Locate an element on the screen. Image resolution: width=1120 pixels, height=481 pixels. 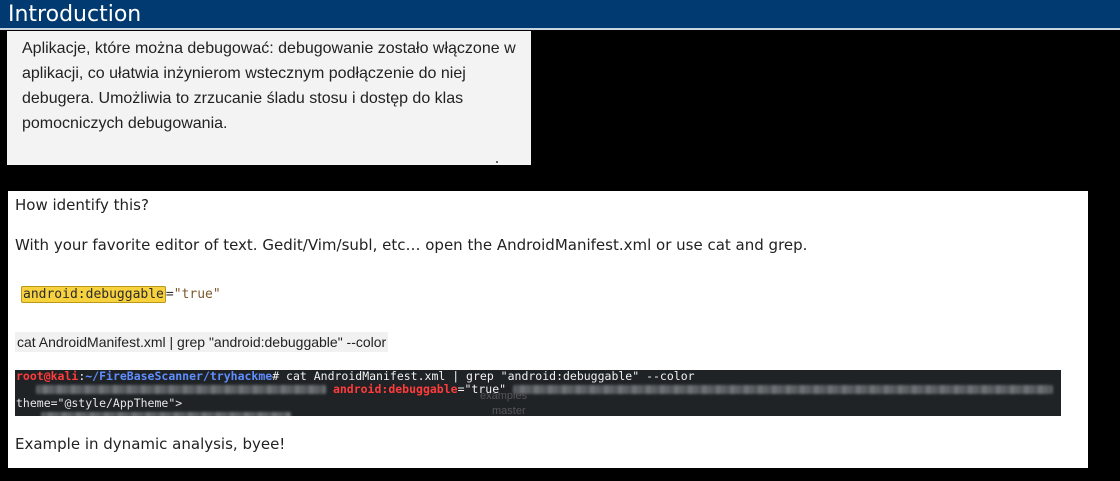
terminal-match-attr: android:debuggable is located at coordinates (395, 389).